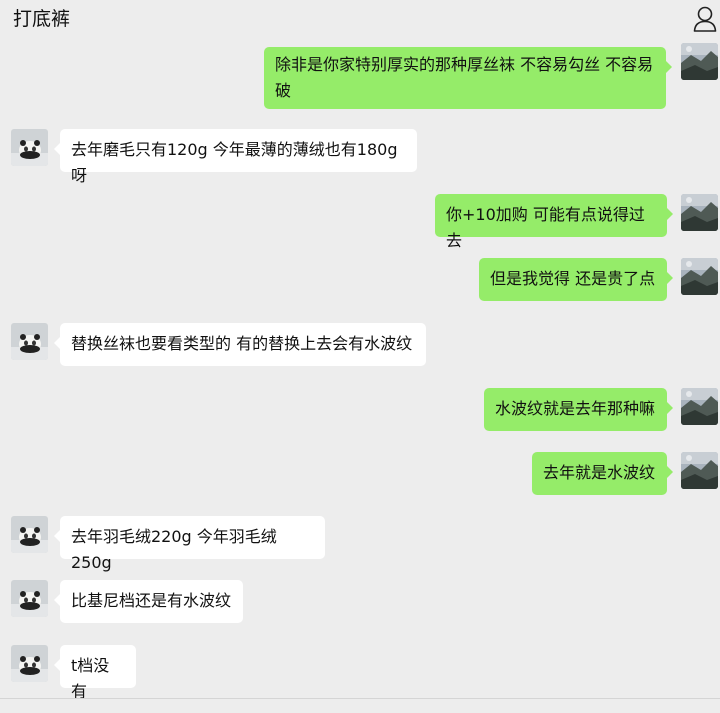 This screenshot has height=713, width=720. I want to click on message-bubble: 替换丝袜也要看类型的 有的替换上去会有水波纹, so click(240, 344).